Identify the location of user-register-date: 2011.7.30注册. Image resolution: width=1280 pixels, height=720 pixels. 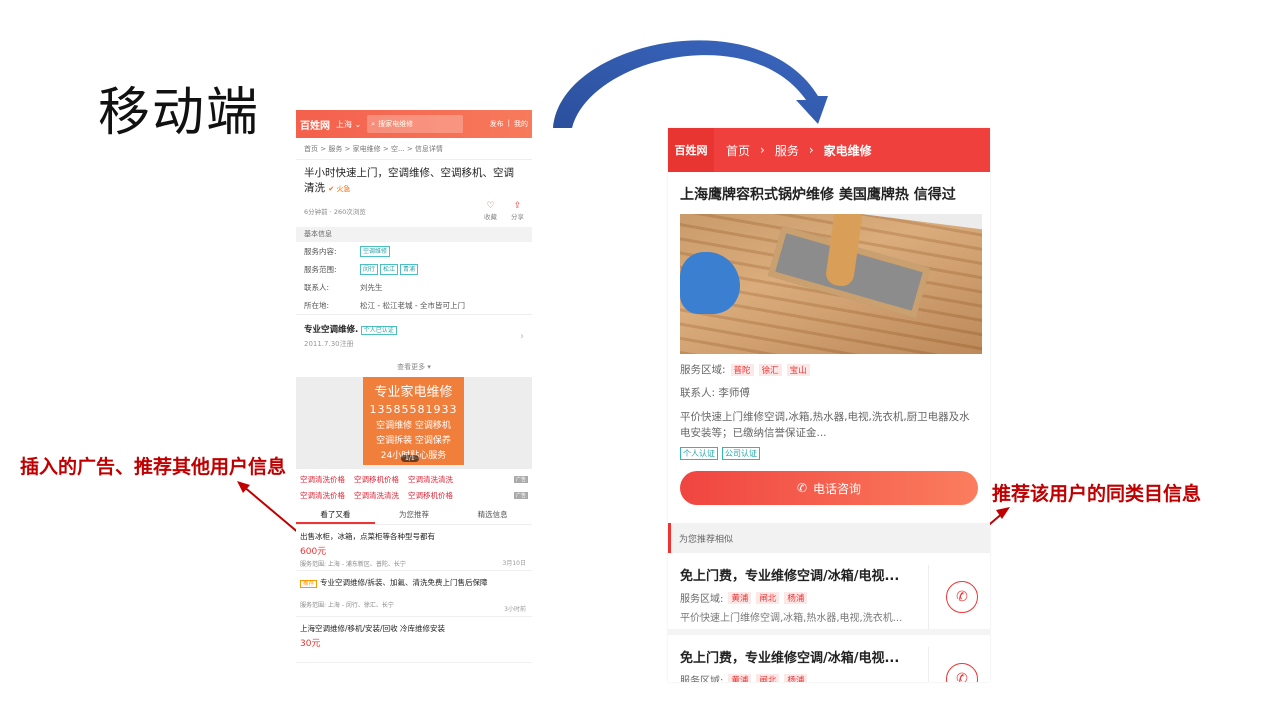
(329, 344).